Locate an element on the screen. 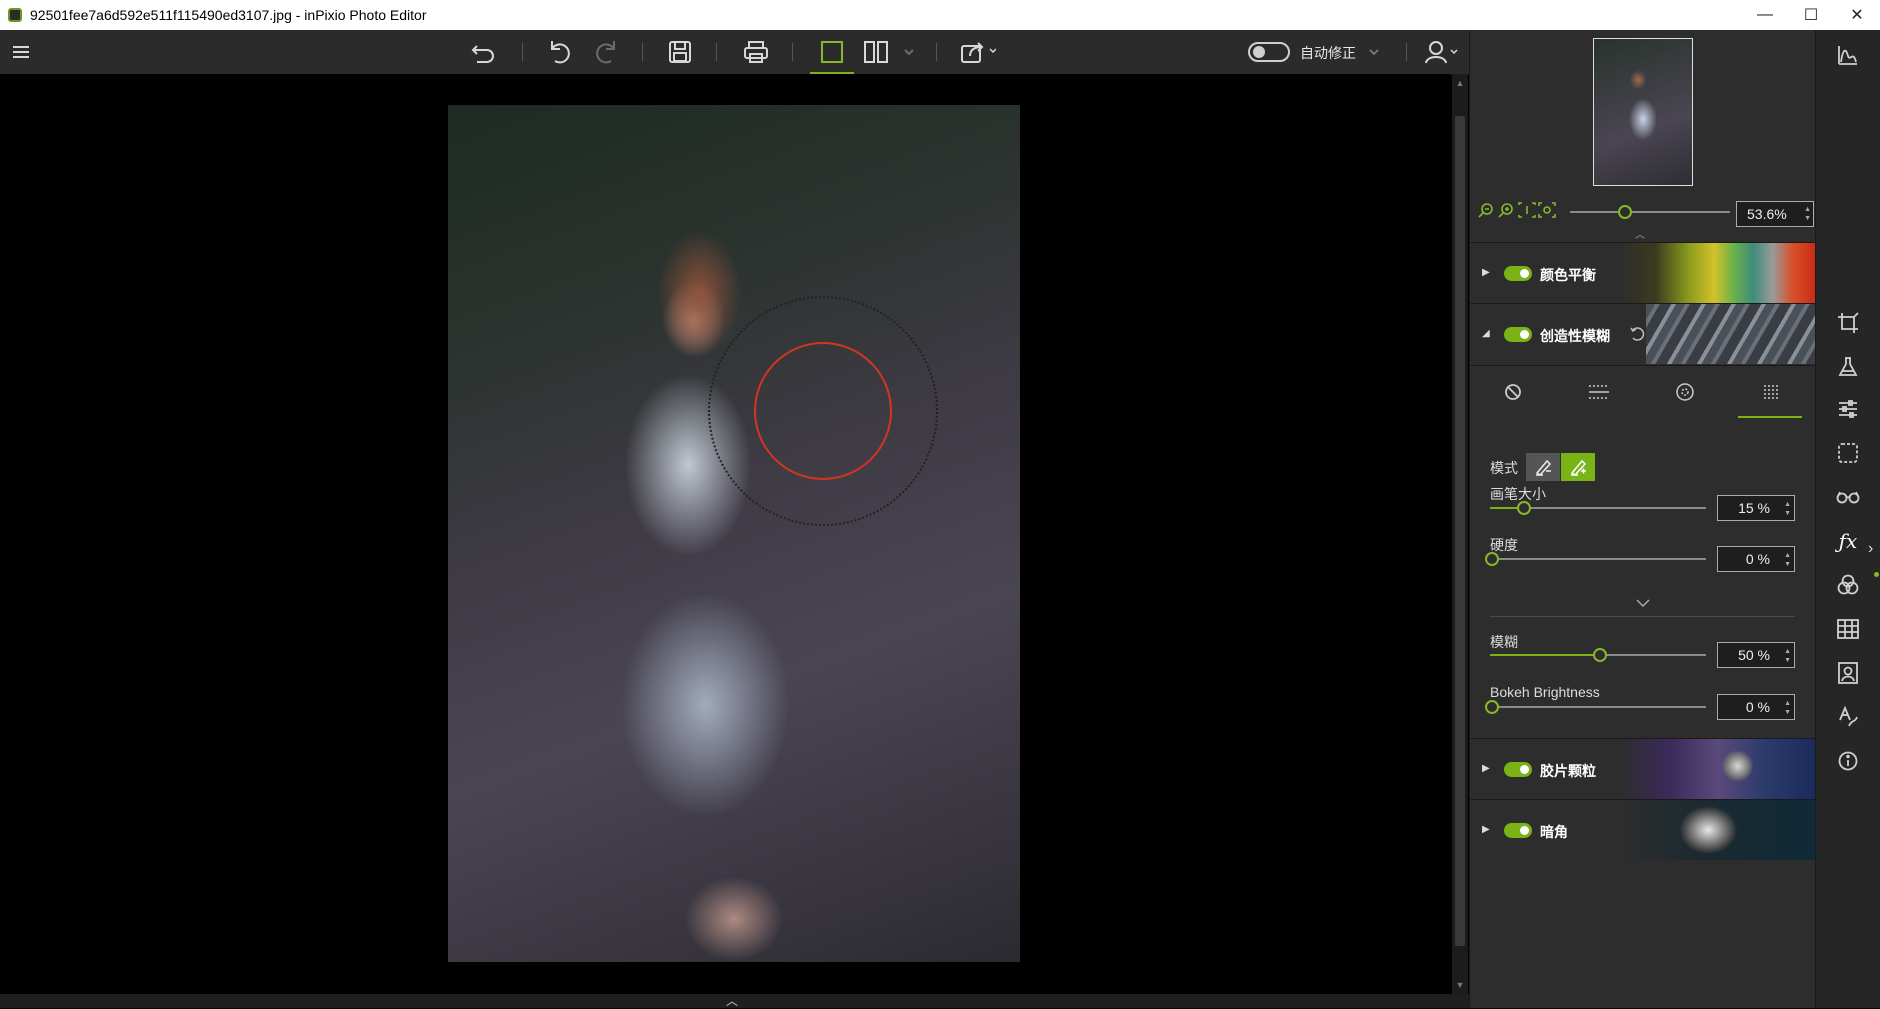 This screenshot has height=1009, width=1880. brush-size-value: 15 % is located at coordinates (1754, 508).